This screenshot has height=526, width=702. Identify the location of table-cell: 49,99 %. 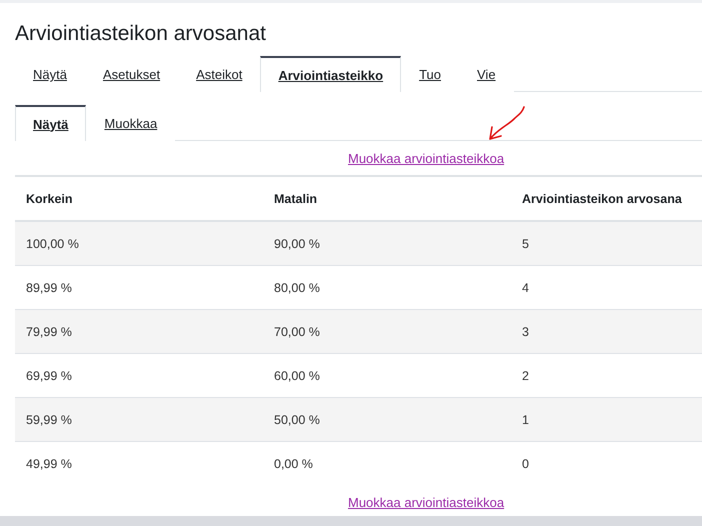
(49, 463).